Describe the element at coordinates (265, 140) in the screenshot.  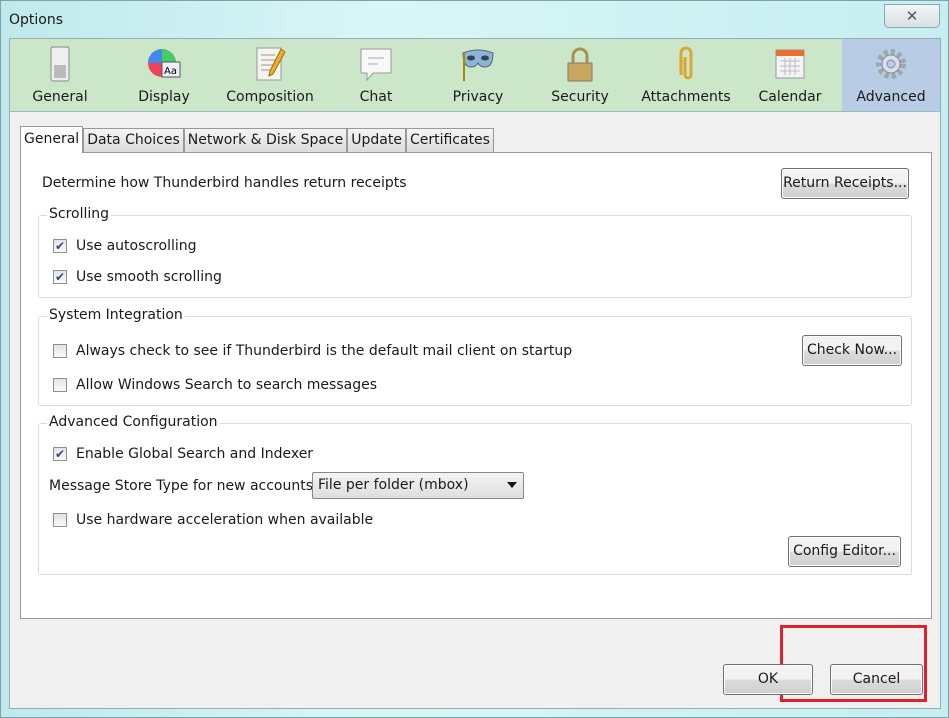
I see `tab-network-disk-space: Network & Disk Space` at that location.